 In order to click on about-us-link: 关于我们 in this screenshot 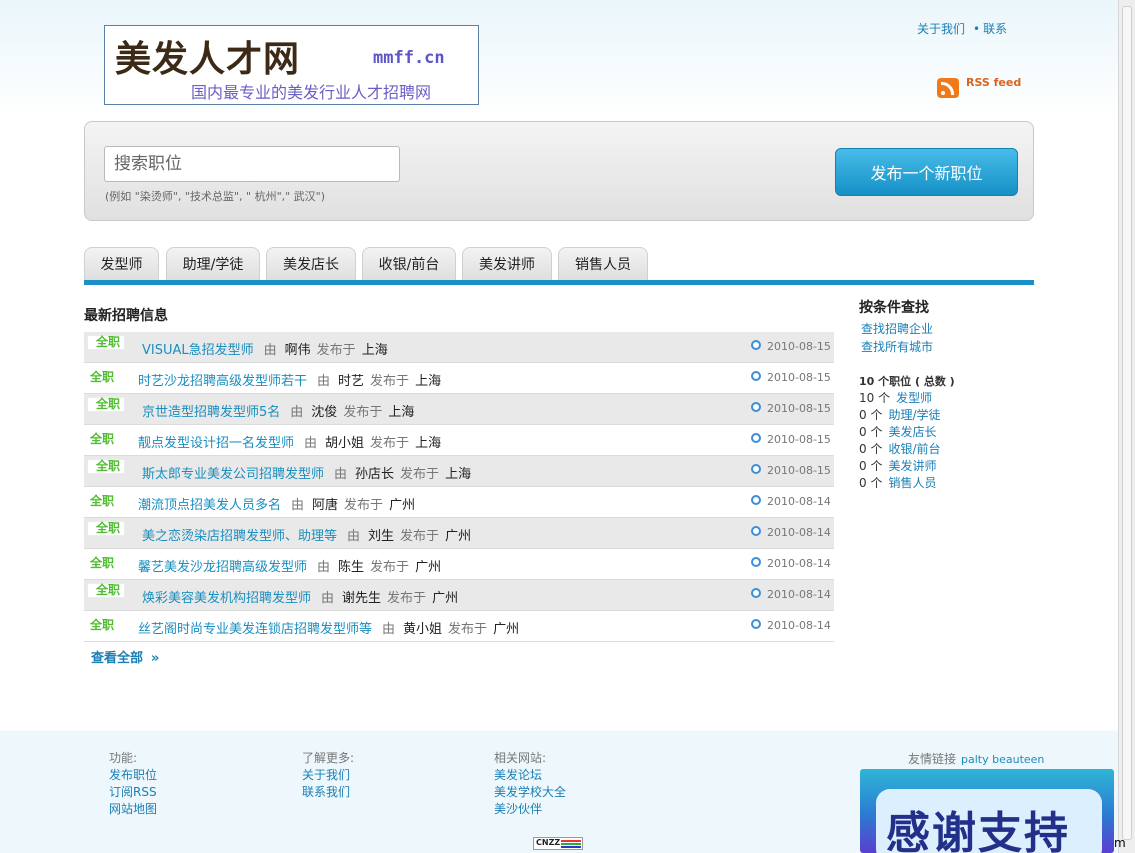, I will do `click(941, 29)`.